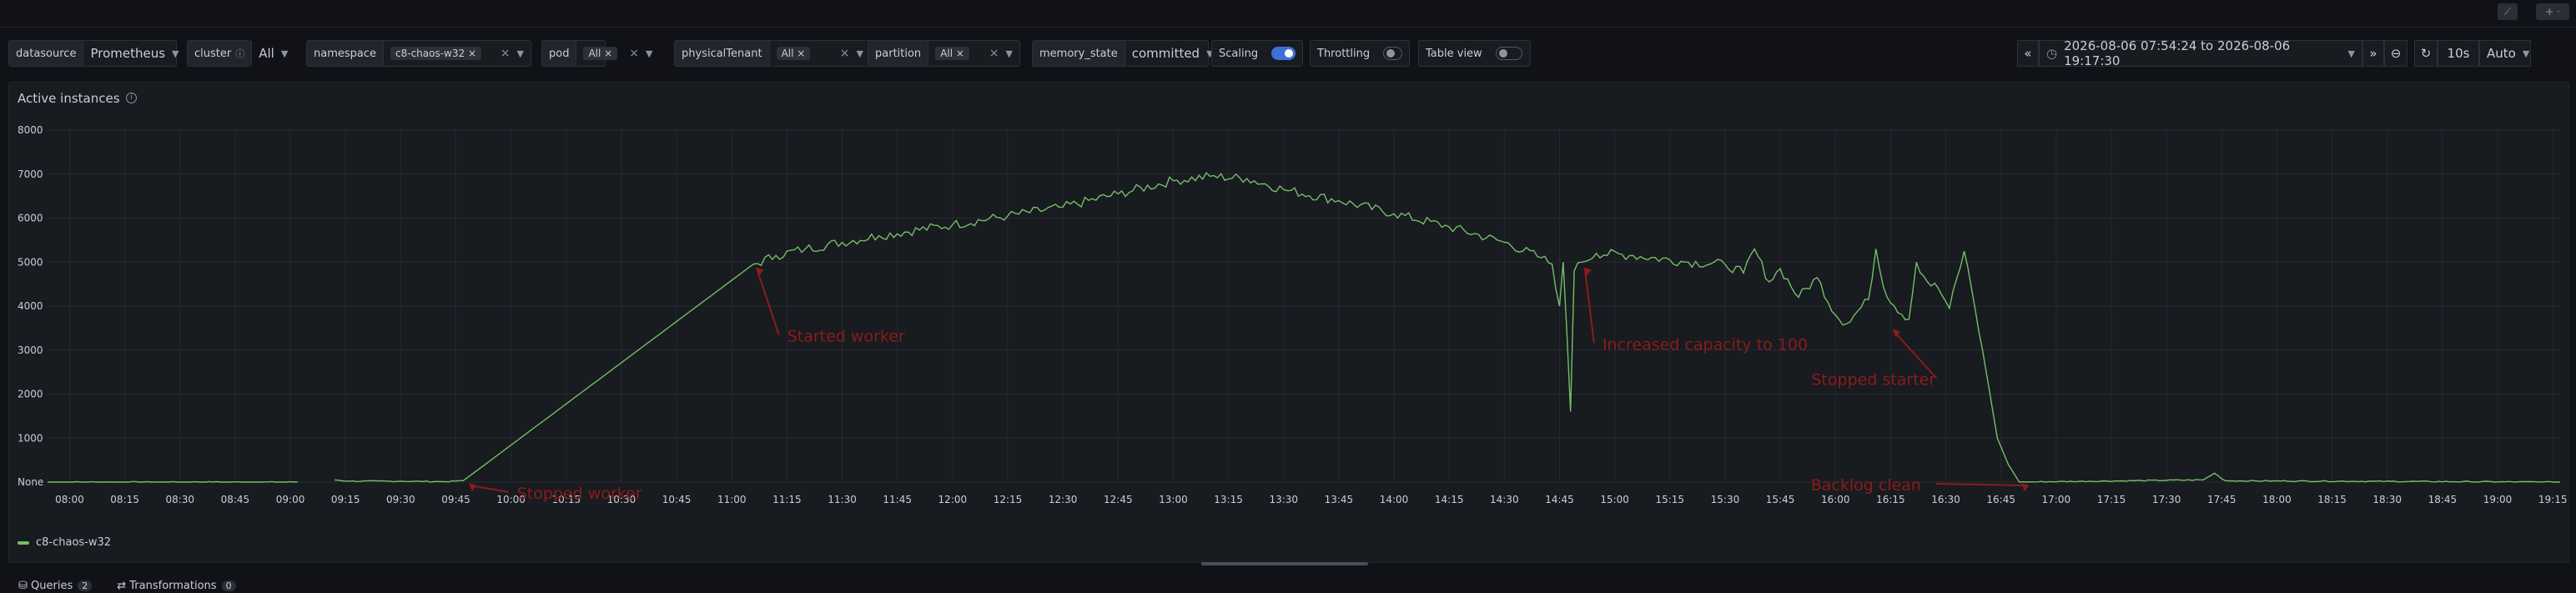  I want to click on time-shift-forward-button: », so click(2373, 54).